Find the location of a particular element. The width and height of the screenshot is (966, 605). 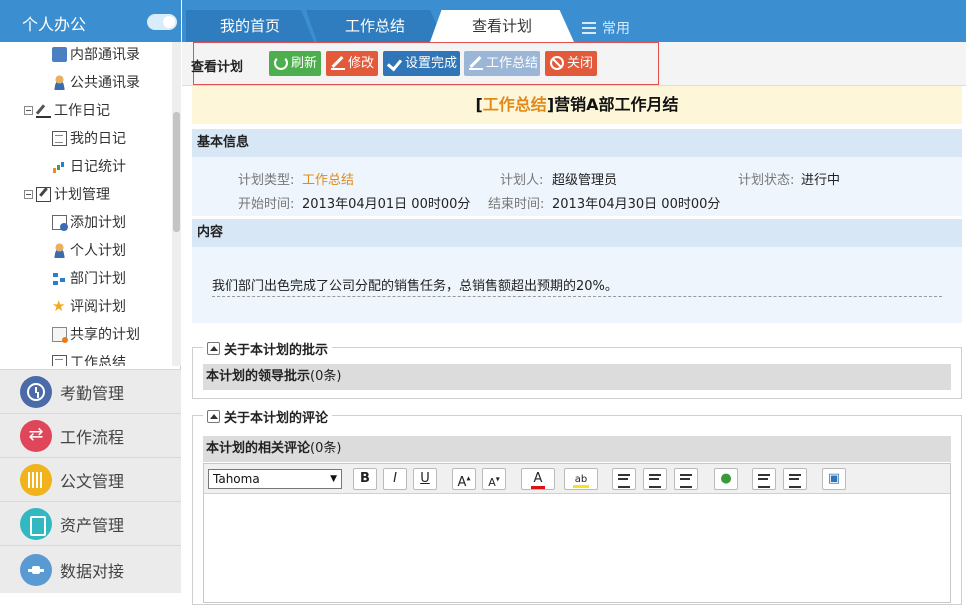

module-label: 考勤管理 is located at coordinates (92, 393).